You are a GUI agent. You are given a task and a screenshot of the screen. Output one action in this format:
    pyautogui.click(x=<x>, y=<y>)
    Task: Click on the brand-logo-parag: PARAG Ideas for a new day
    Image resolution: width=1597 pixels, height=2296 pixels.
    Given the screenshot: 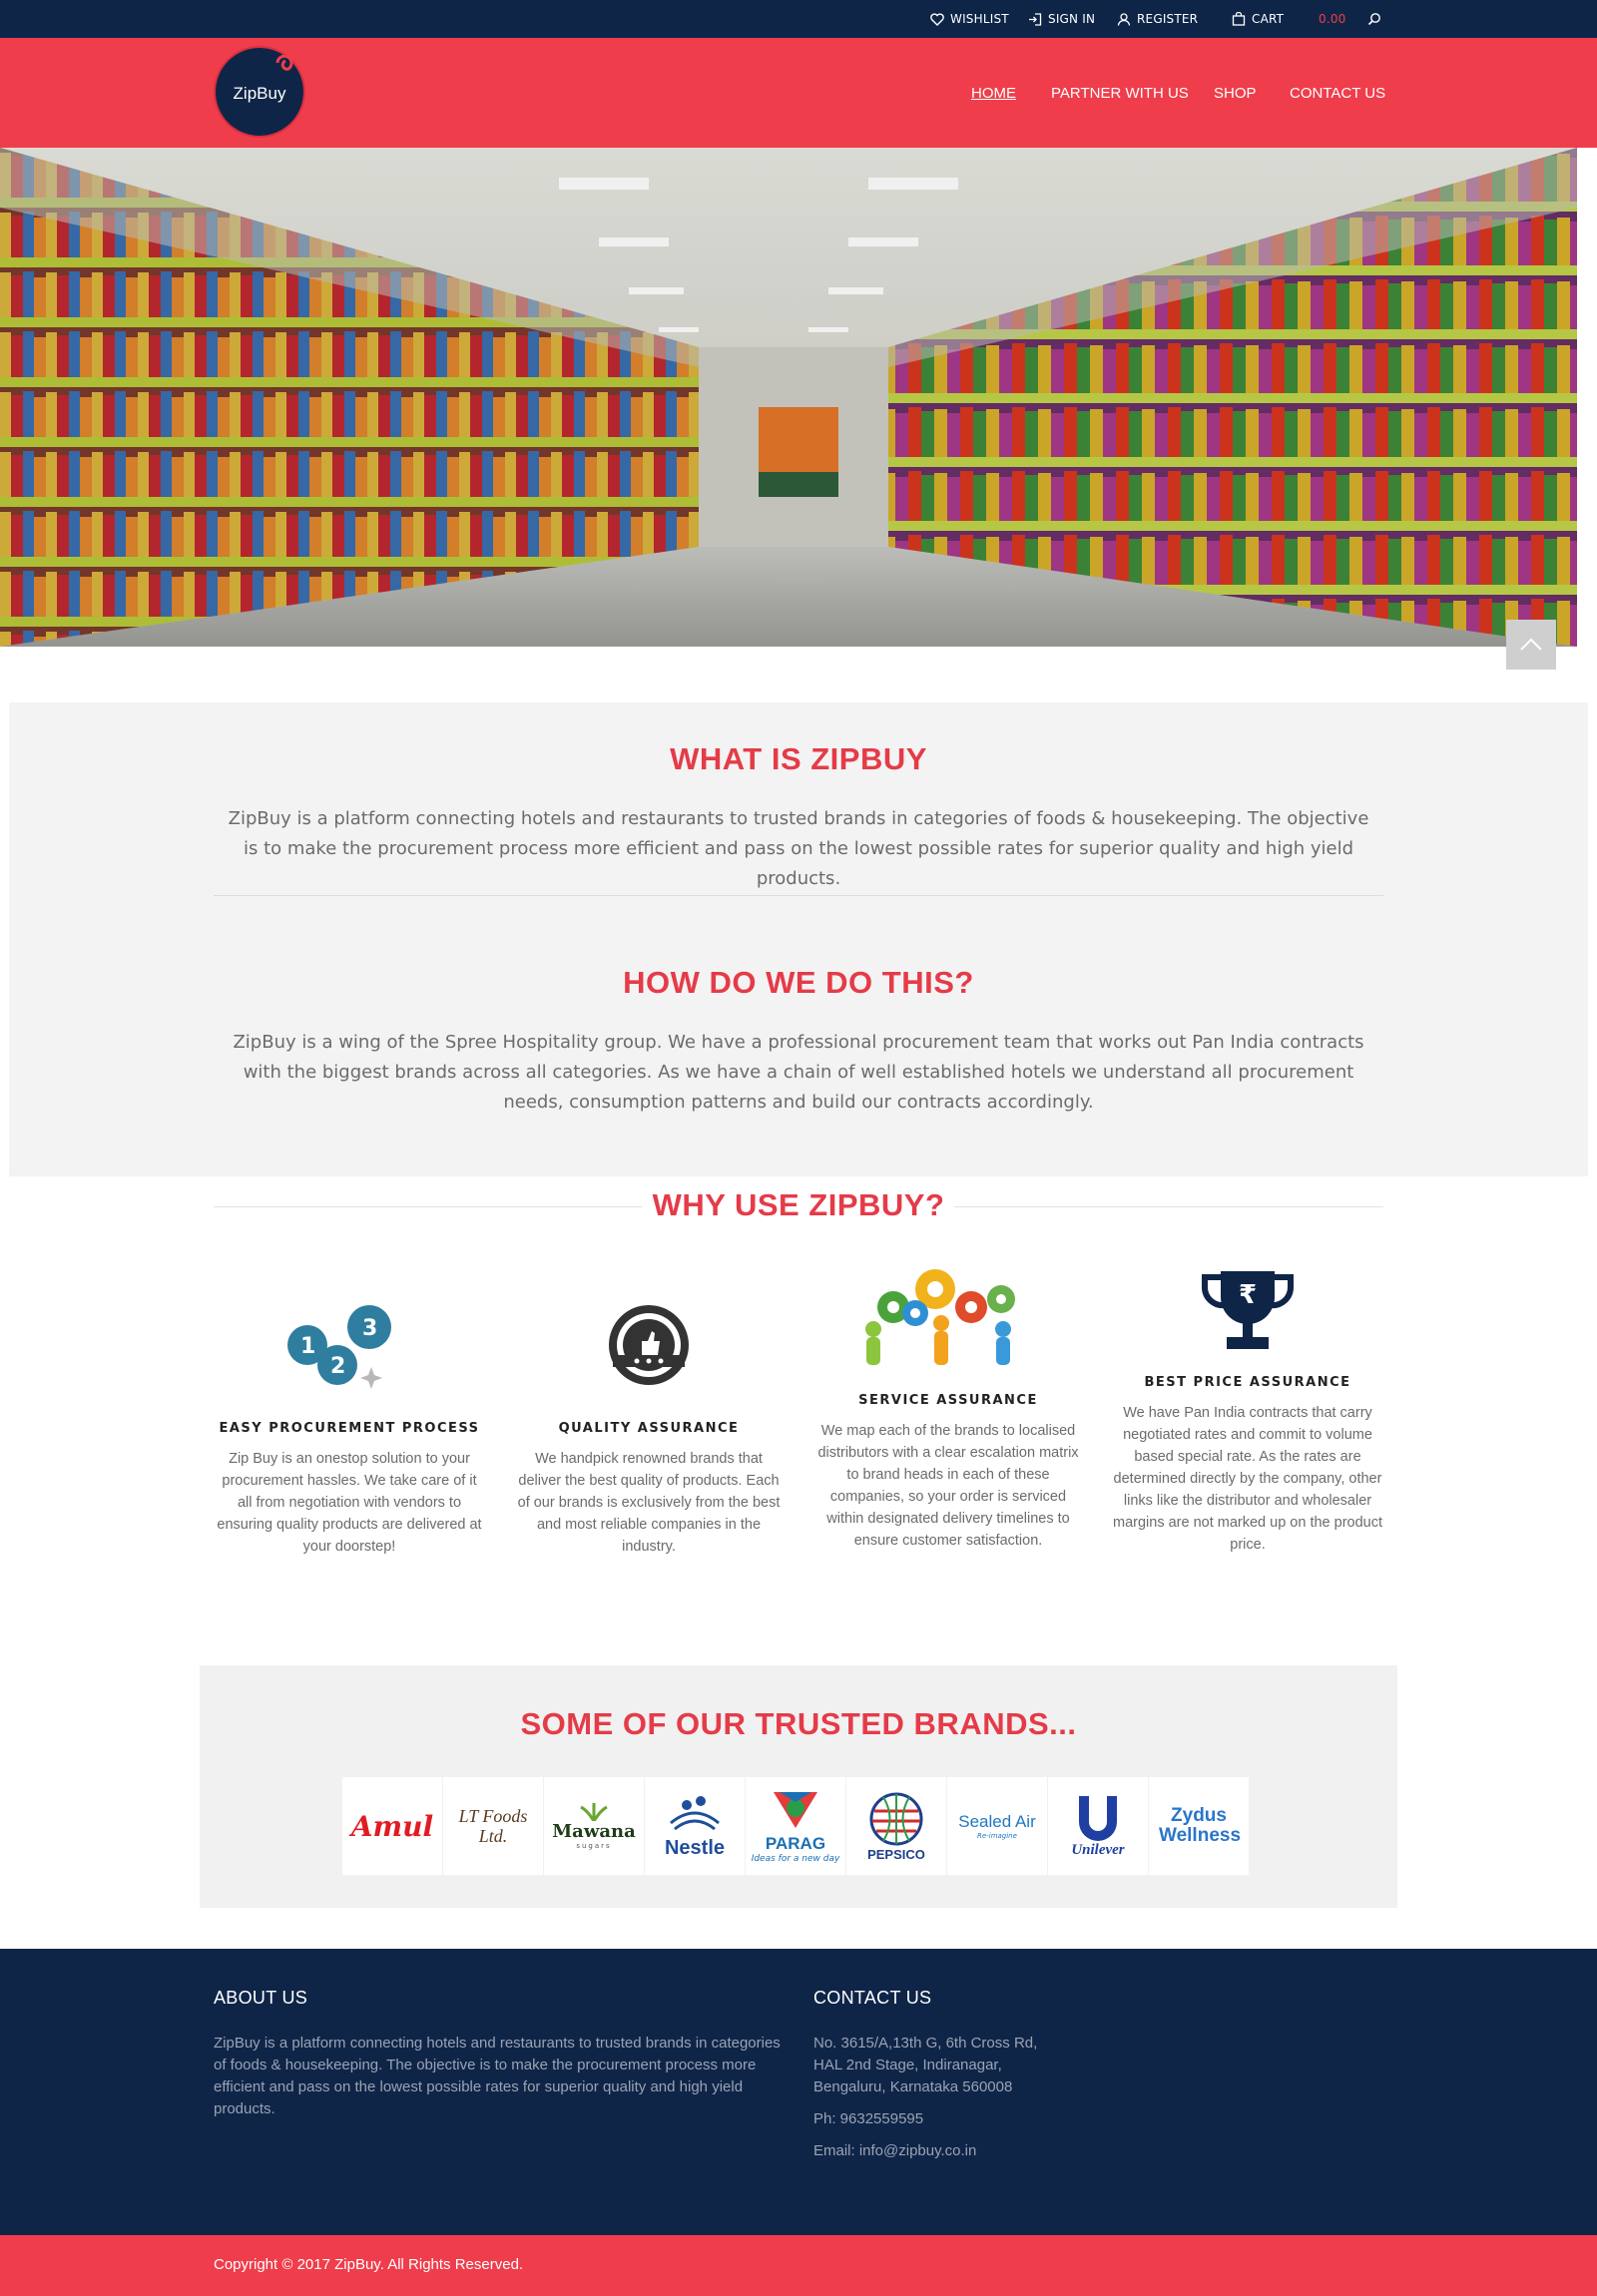 What is the action you would take?
    pyautogui.click(x=796, y=1826)
    